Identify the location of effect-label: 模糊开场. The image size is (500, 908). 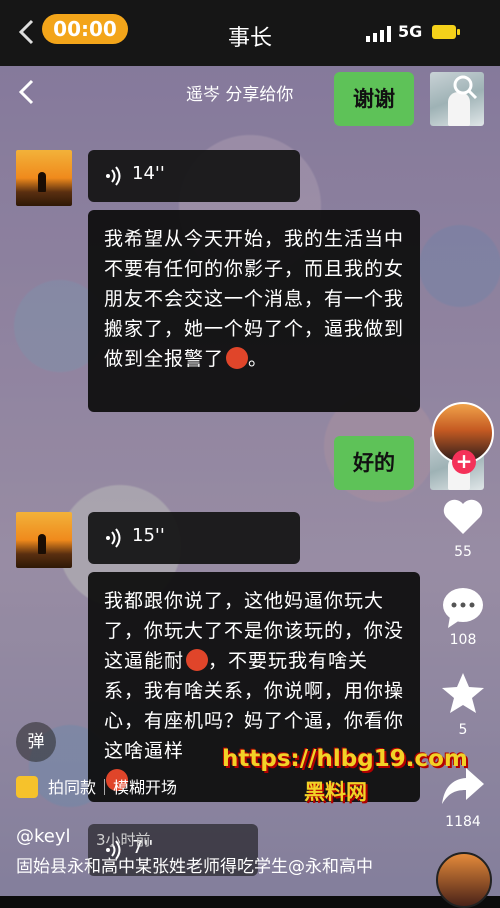
(145, 787).